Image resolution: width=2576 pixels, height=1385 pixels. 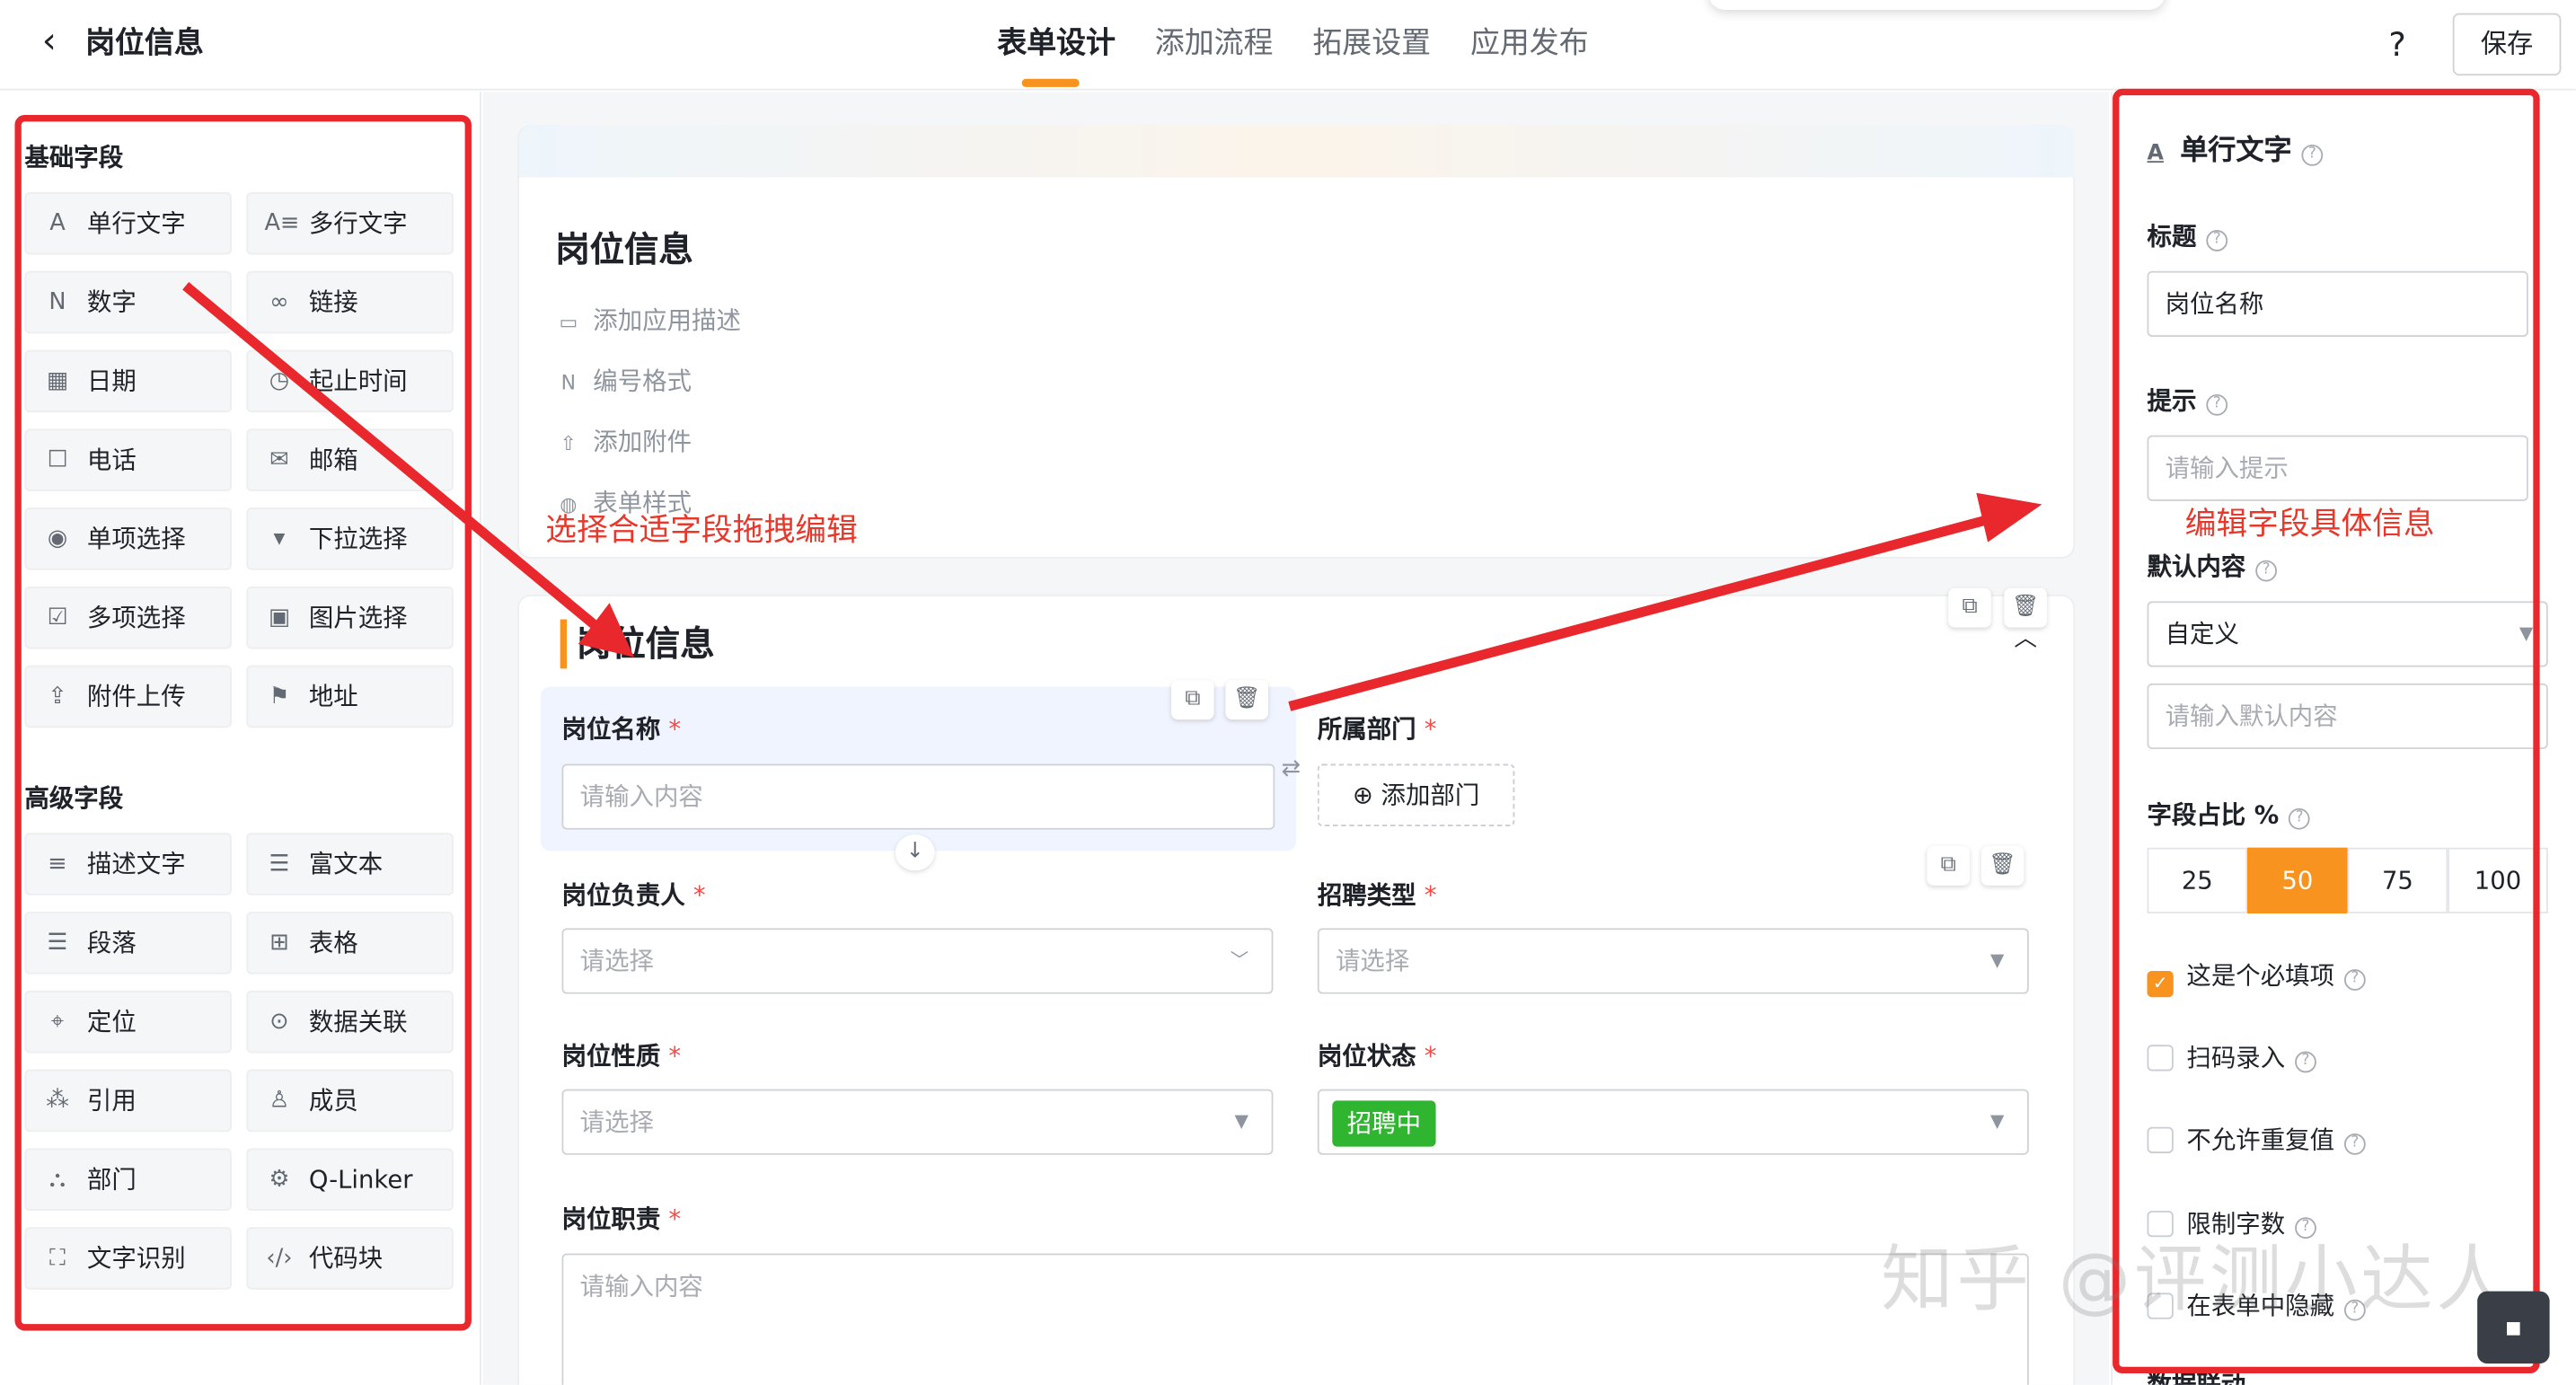 What do you see at coordinates (1643, 612) in the screenshot?
I see `annotation-arrow-right` at bounding box center [1643, 612].